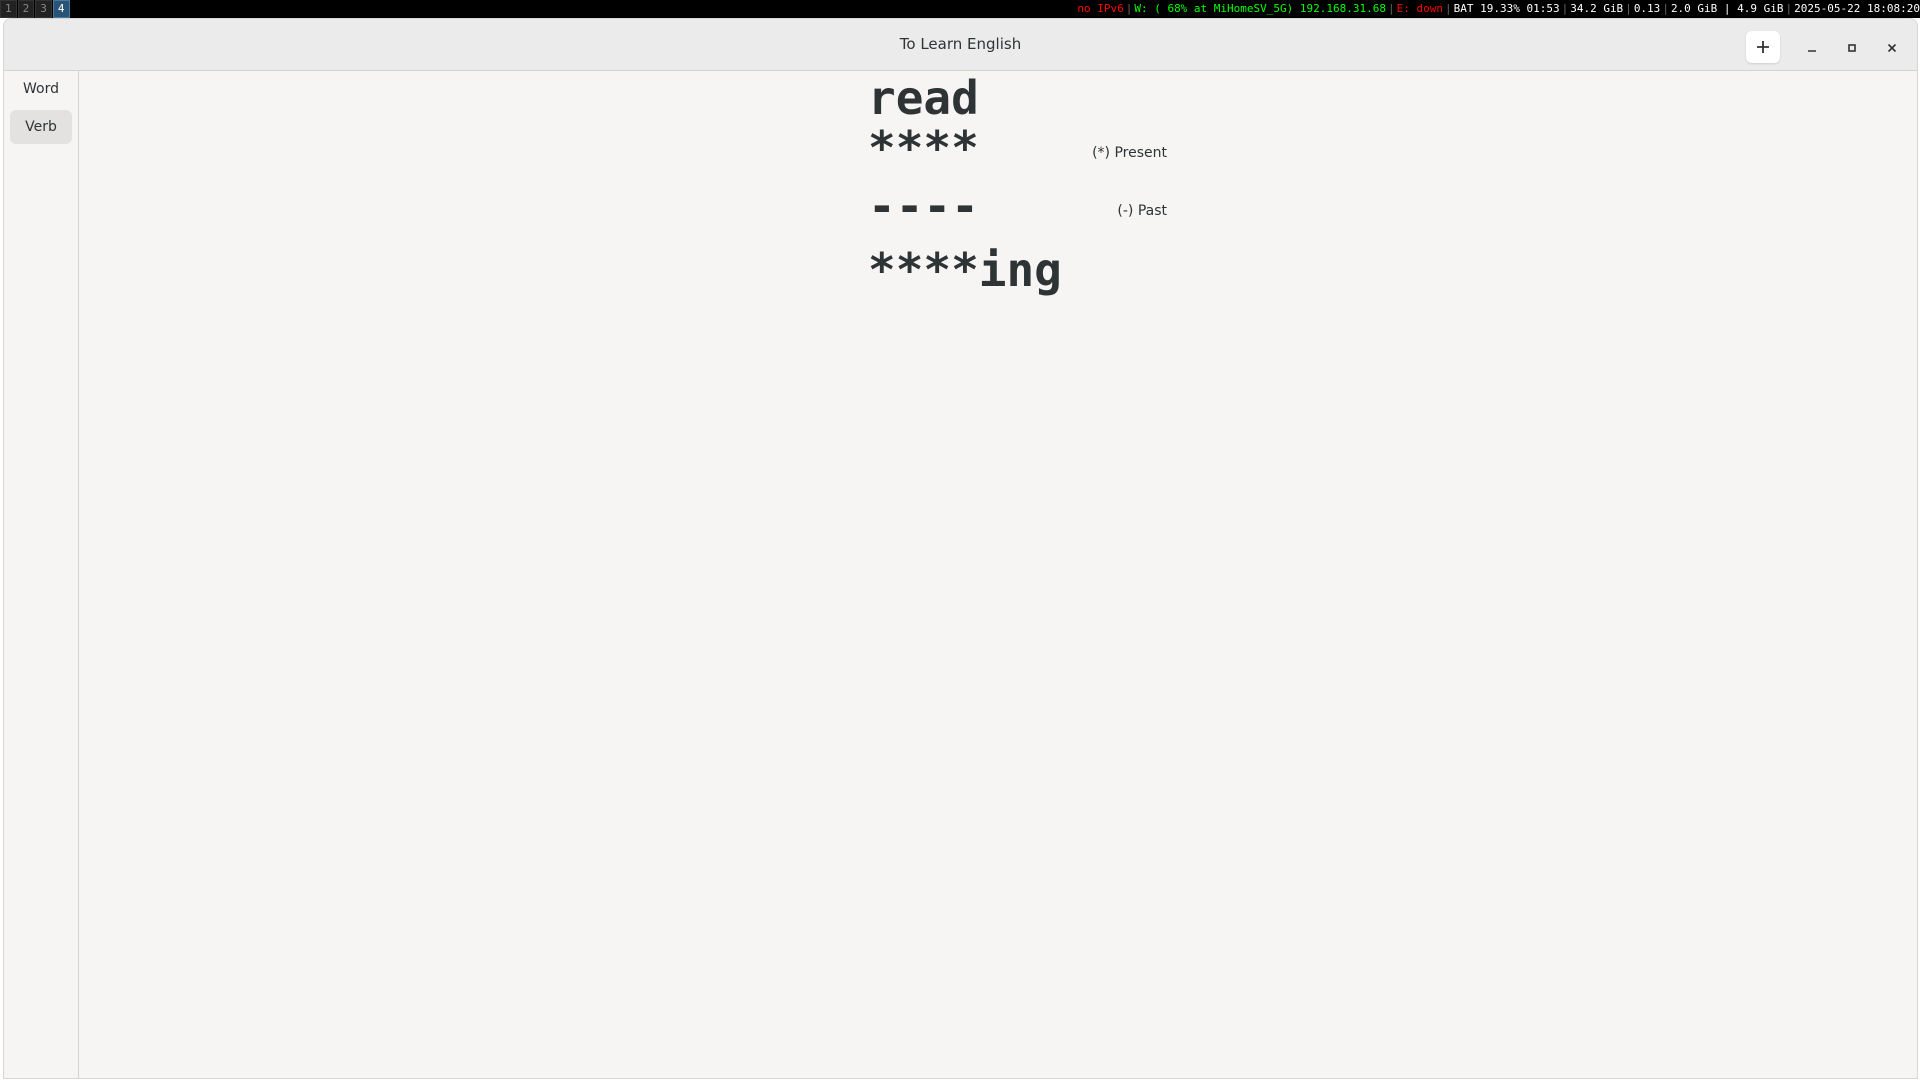 The image size is (1920, 1080). What do you see at coordinates (1142, 211) in the screenshot?
I see `past-hint-label: (-) Past` at bounding box center [1142, 211].